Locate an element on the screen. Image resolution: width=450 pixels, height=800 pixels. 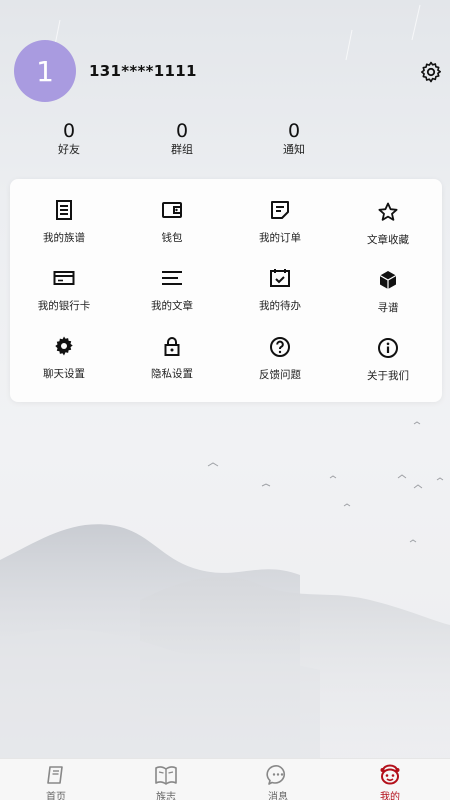
open-book-icon is located at coordinates (166, 775).